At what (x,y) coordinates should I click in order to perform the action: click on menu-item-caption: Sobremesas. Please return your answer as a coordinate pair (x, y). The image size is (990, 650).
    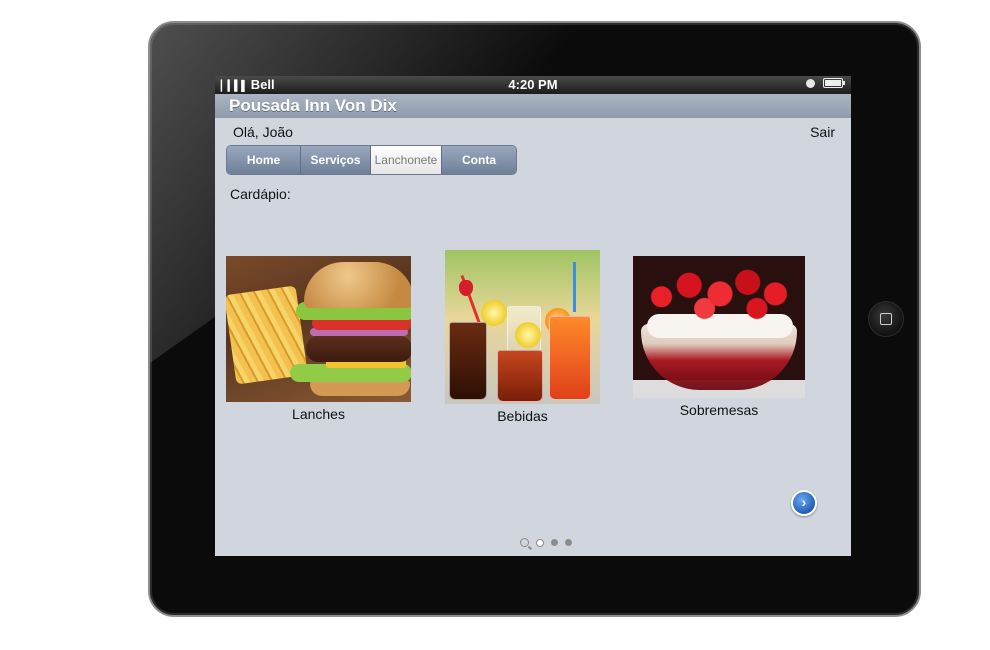
    Looking at the image, I should click on (719, 410).